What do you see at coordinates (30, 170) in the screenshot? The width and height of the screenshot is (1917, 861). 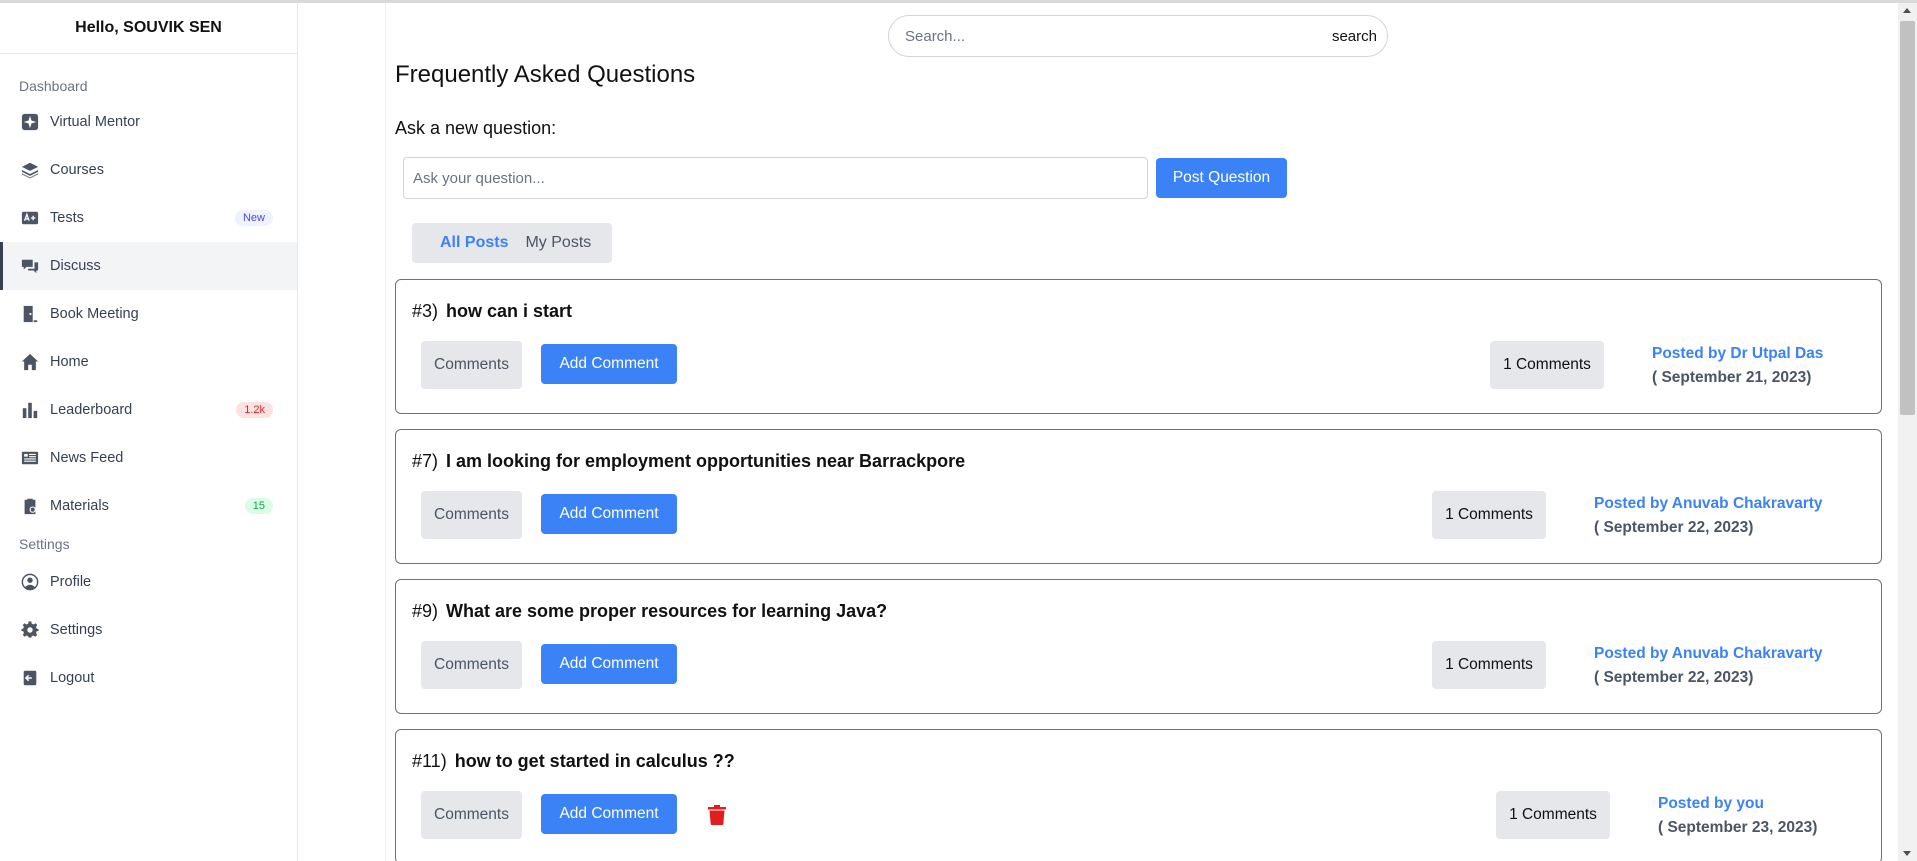 I see `layers-icon` at bounding box center [30, 170].